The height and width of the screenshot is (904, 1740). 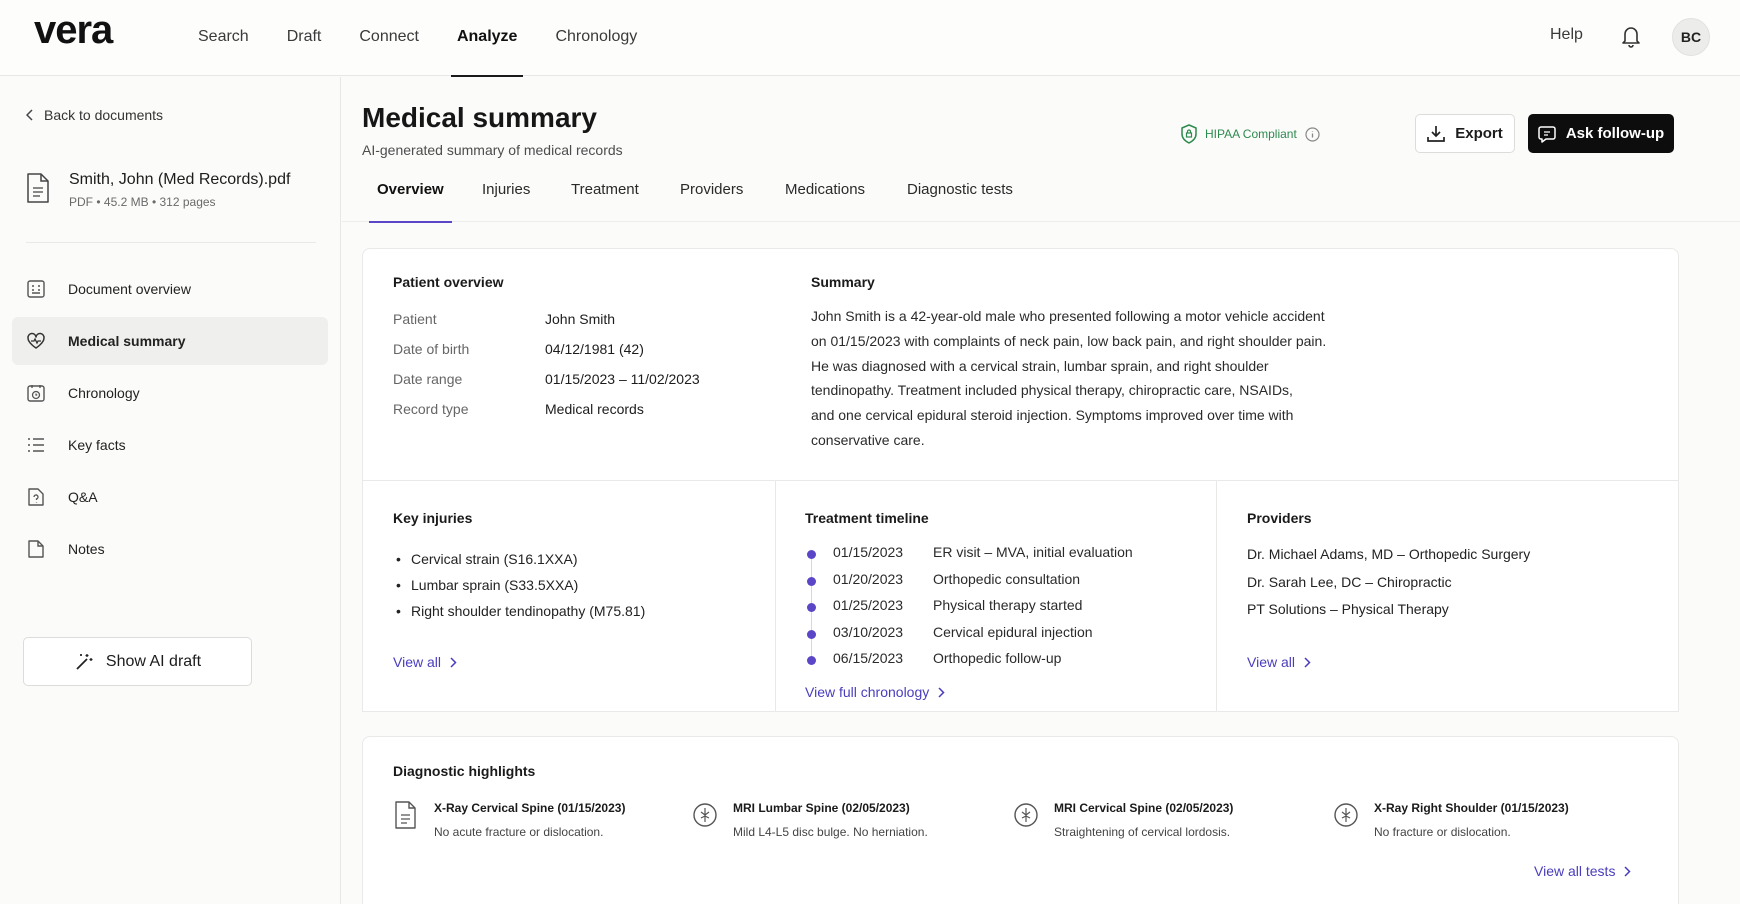 I want to click on note-icon, so click(x=36, y=549).